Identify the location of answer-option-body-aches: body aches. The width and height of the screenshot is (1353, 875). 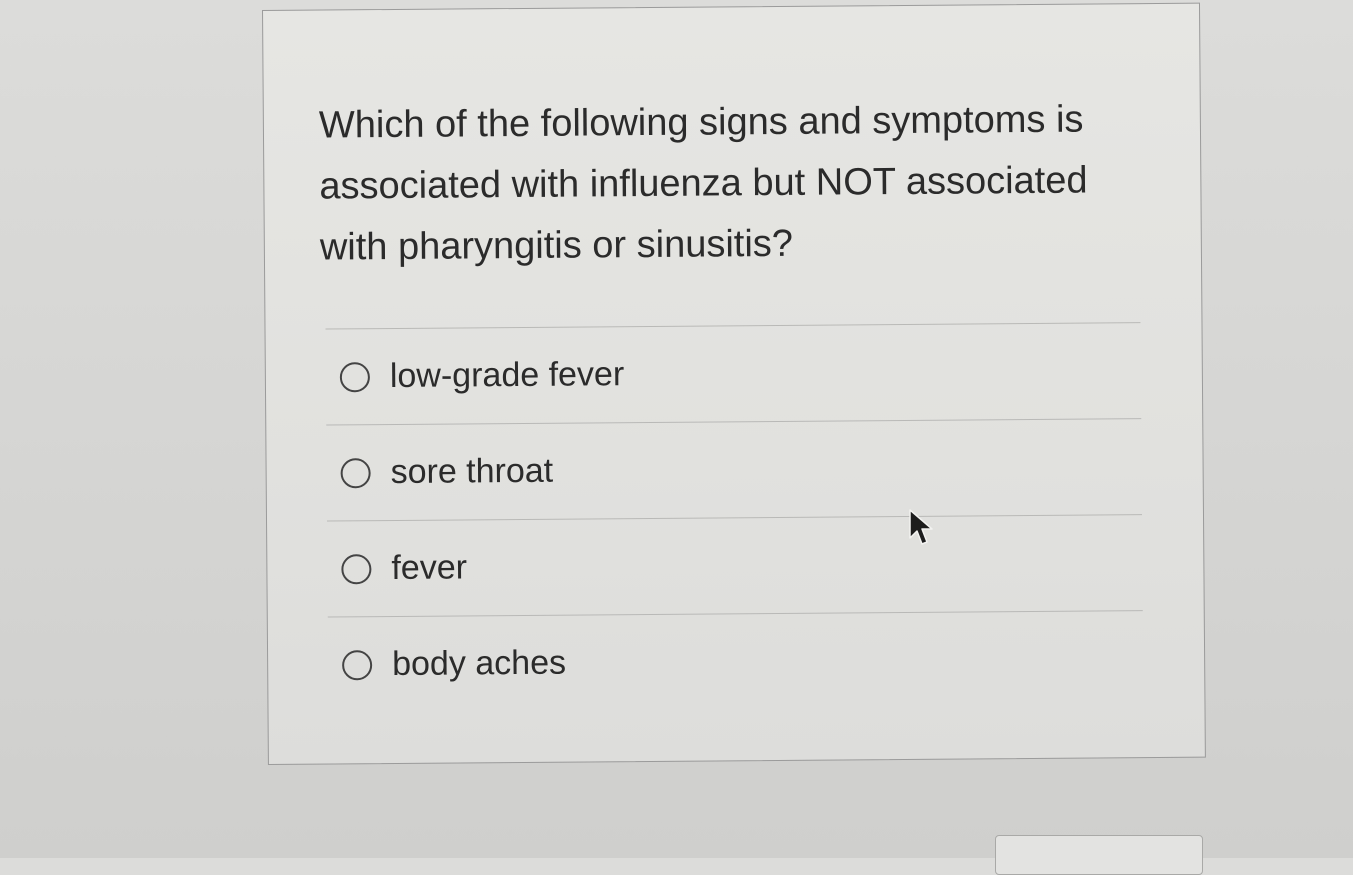
(736, 661).